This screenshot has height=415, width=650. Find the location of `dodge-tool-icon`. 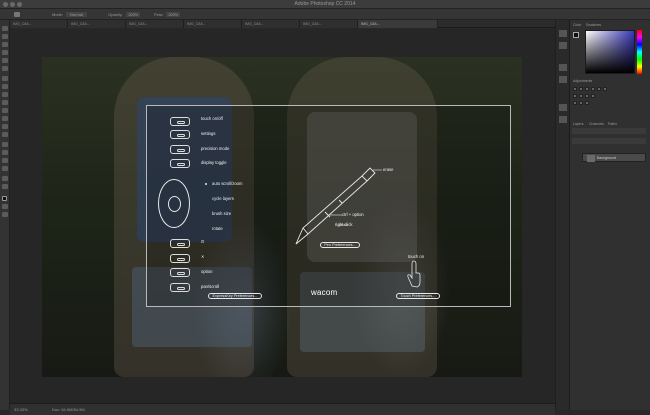

dodge-tool-icon is located at coordinates (5, 134).